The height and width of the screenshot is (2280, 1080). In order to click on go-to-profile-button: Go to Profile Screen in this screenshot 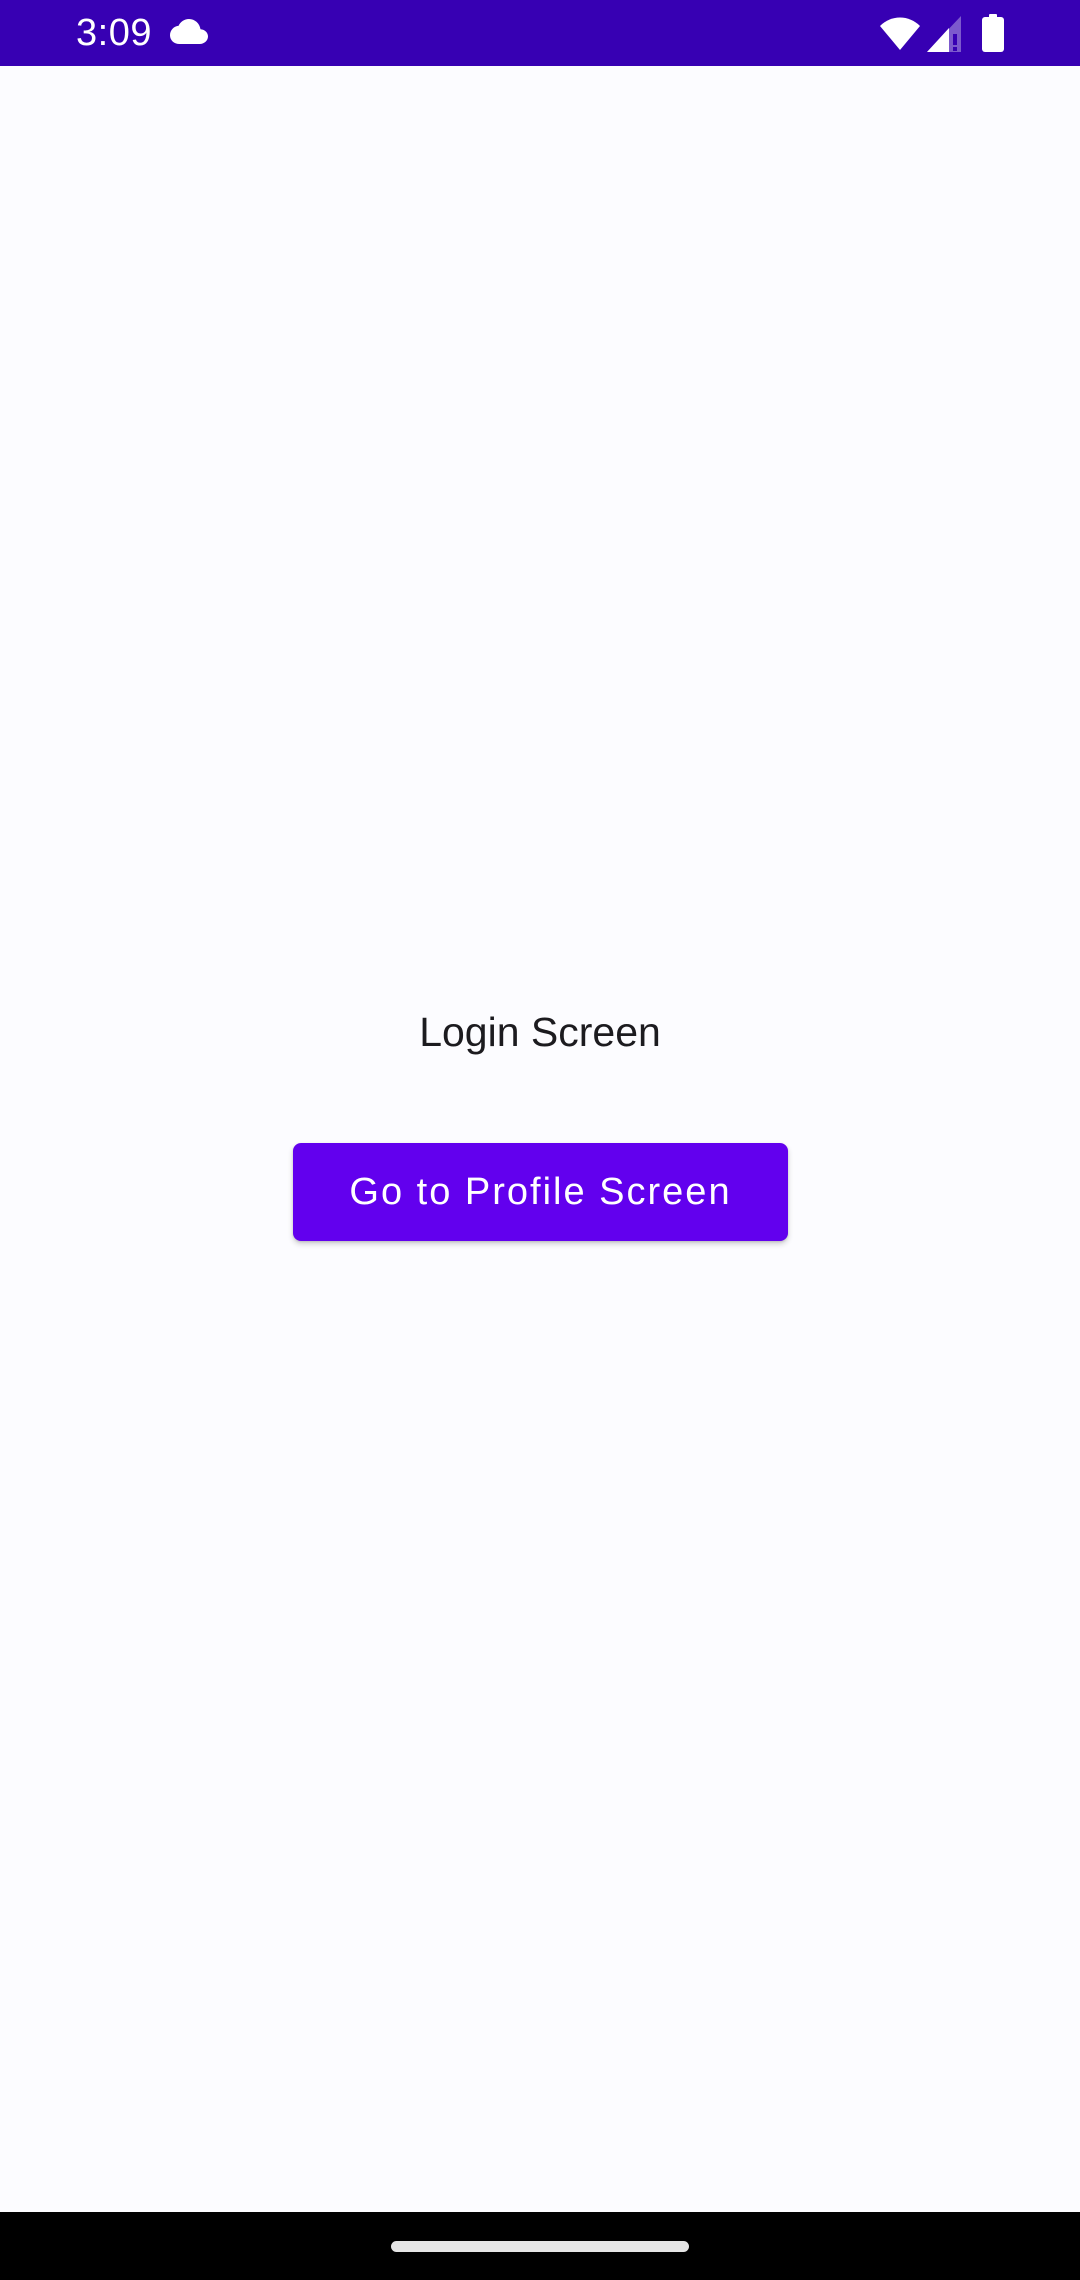, I will do `click(540, 1192)`.